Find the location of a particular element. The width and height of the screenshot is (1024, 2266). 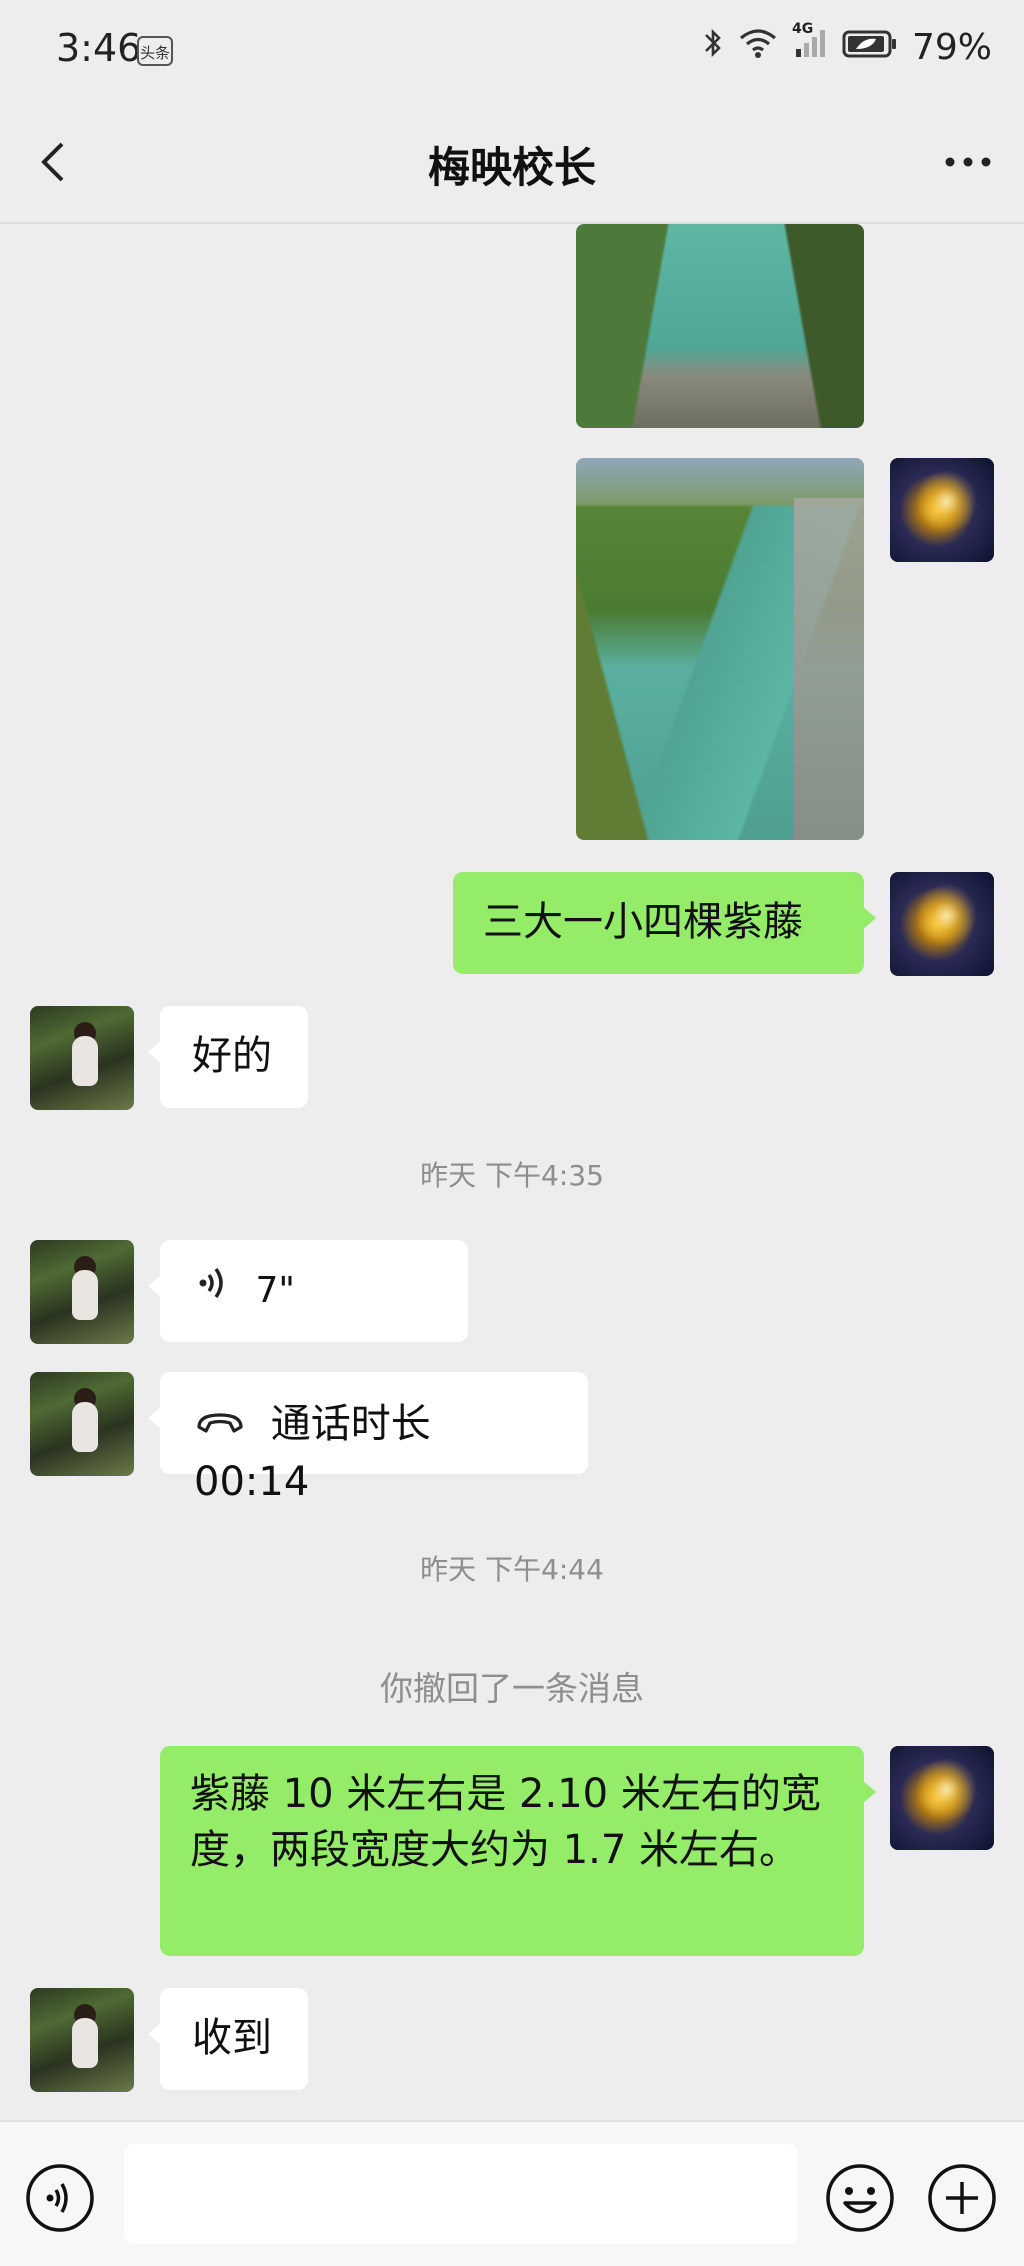

voice-message-bubble: 7" is located at coordinates (308, 1291).